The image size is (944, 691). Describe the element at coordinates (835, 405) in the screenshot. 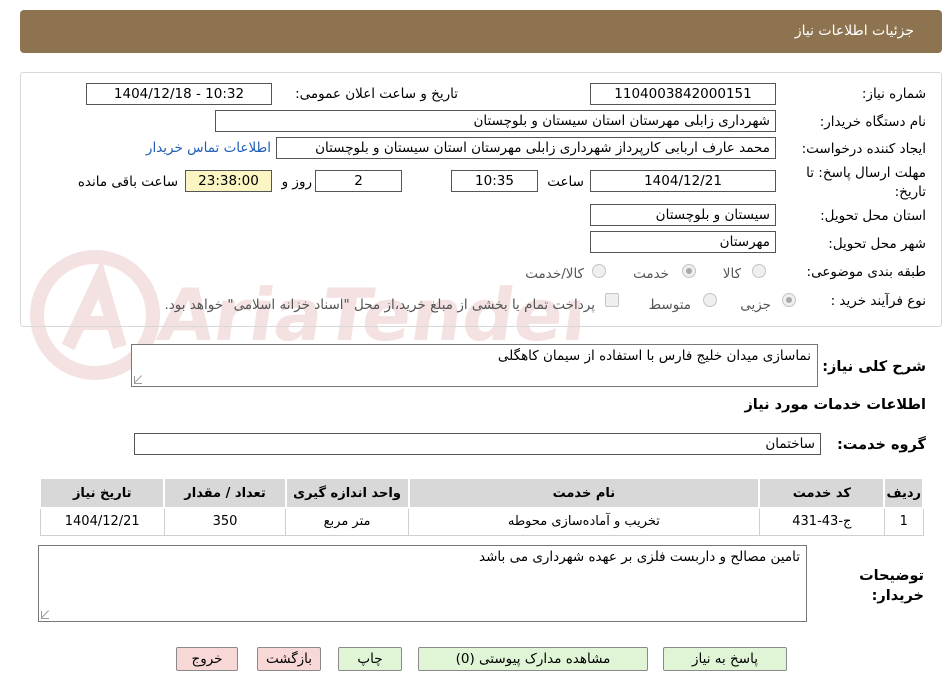

I see `services-section-title: اطلاعات خدمات مورد نیاز` at that location.